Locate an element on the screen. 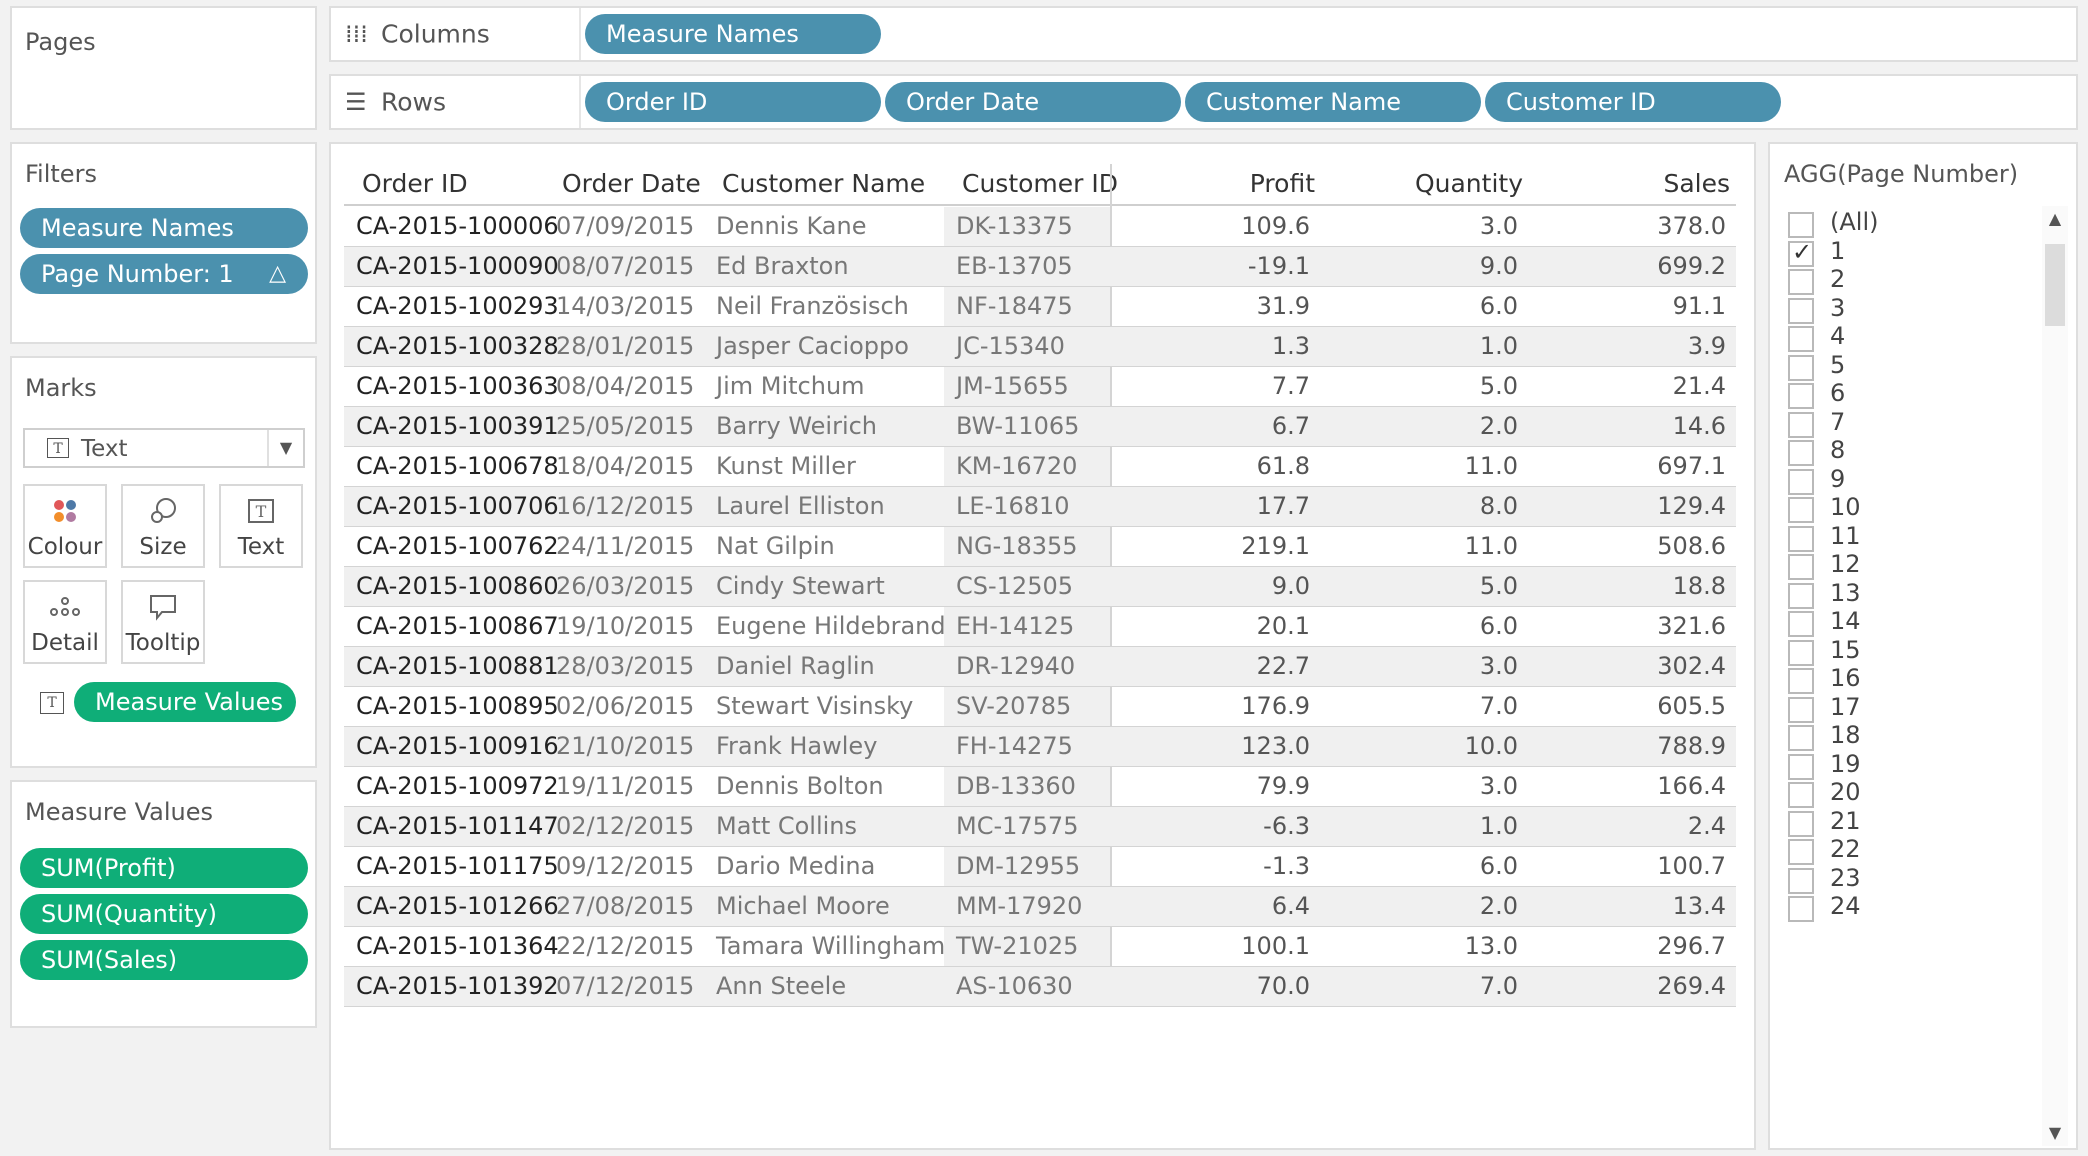 This screenshot has height=1156, width=2088. cell-sales: 91.1 is located at coordinates (1699, 307).